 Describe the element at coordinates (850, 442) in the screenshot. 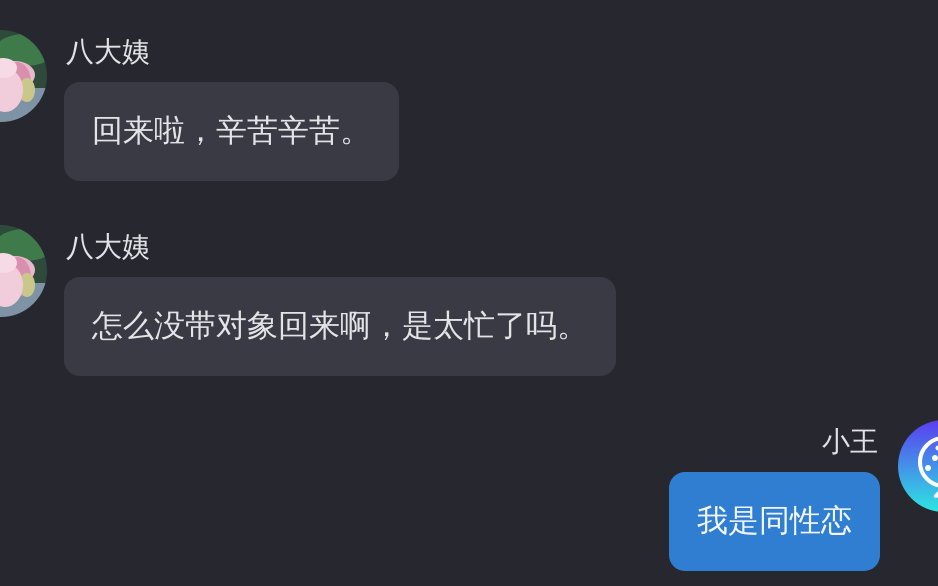

I see `sender-name: 小王` at that location.